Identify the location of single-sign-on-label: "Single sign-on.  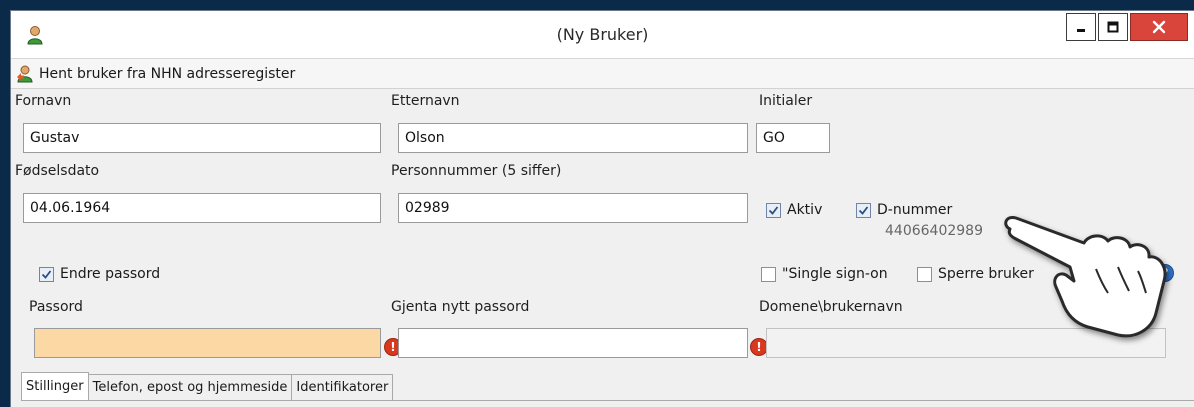
(835, 274).